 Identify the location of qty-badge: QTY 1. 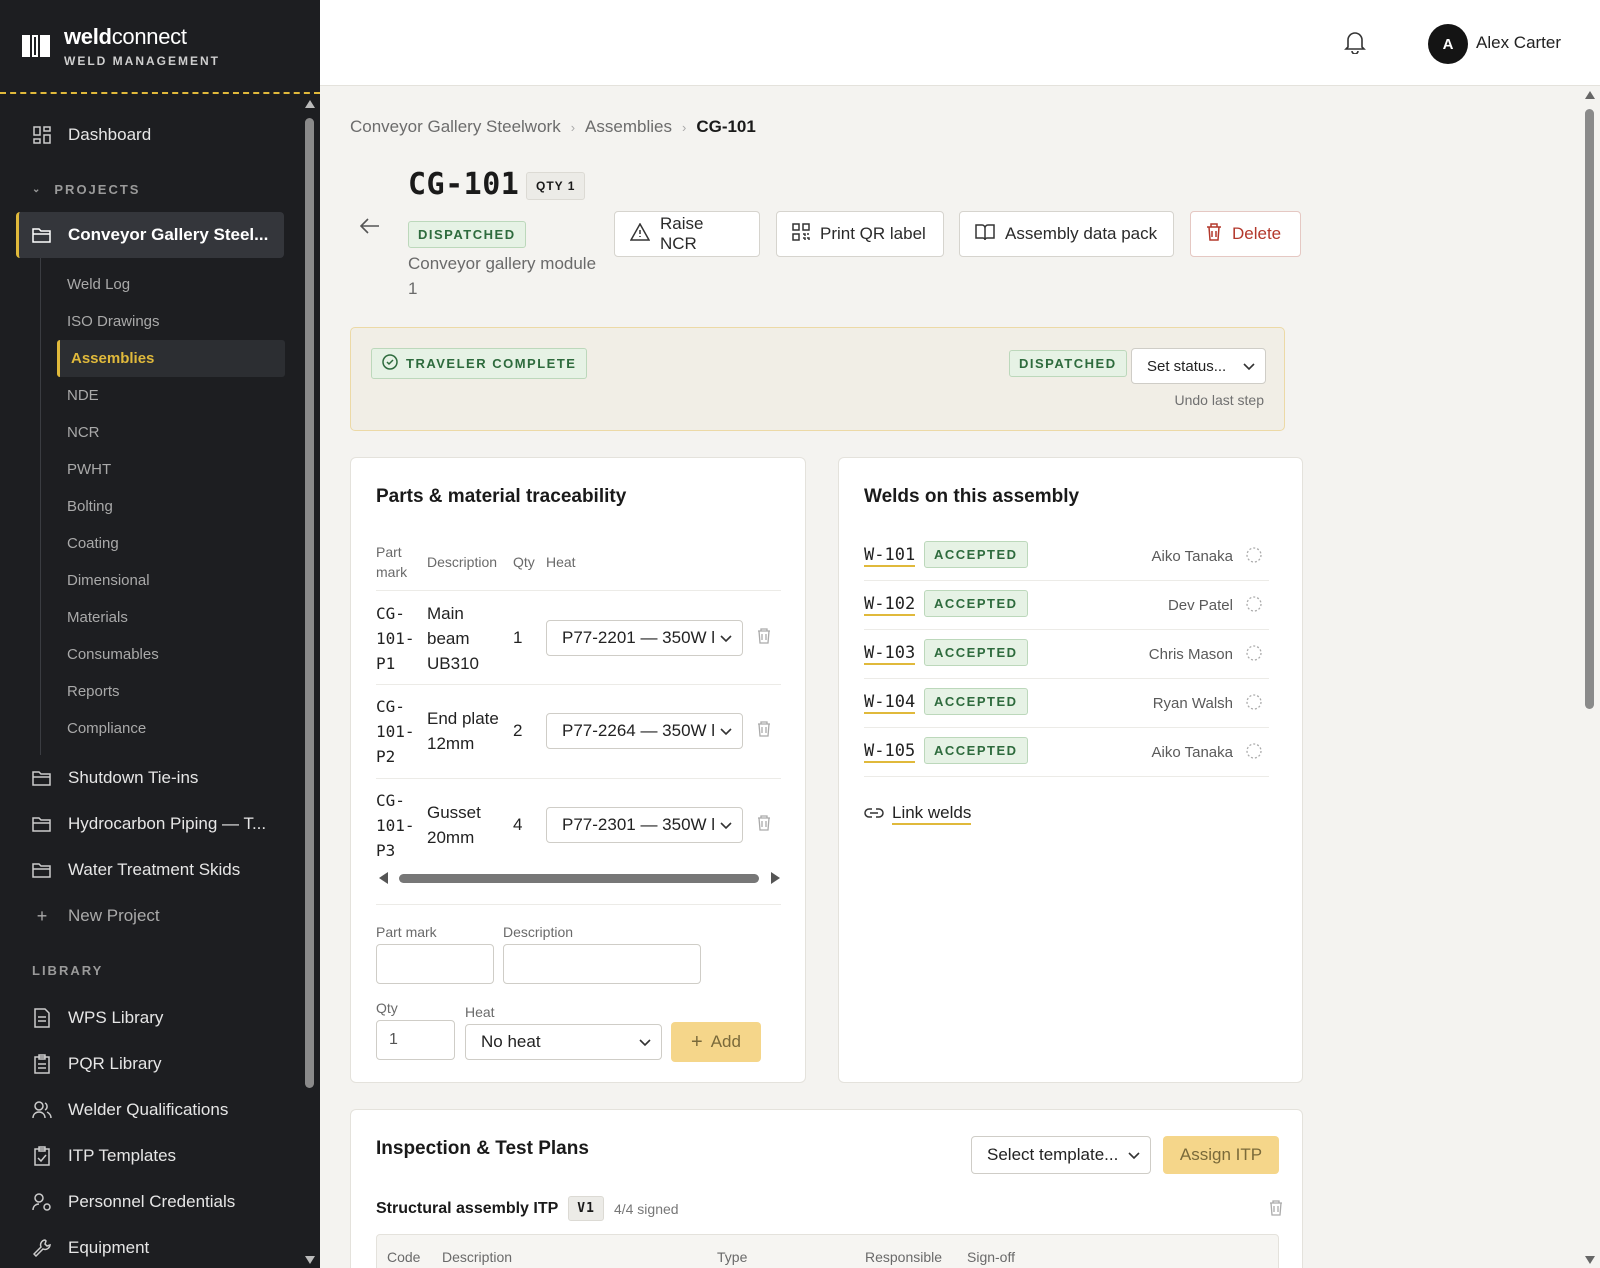
(556, 186).